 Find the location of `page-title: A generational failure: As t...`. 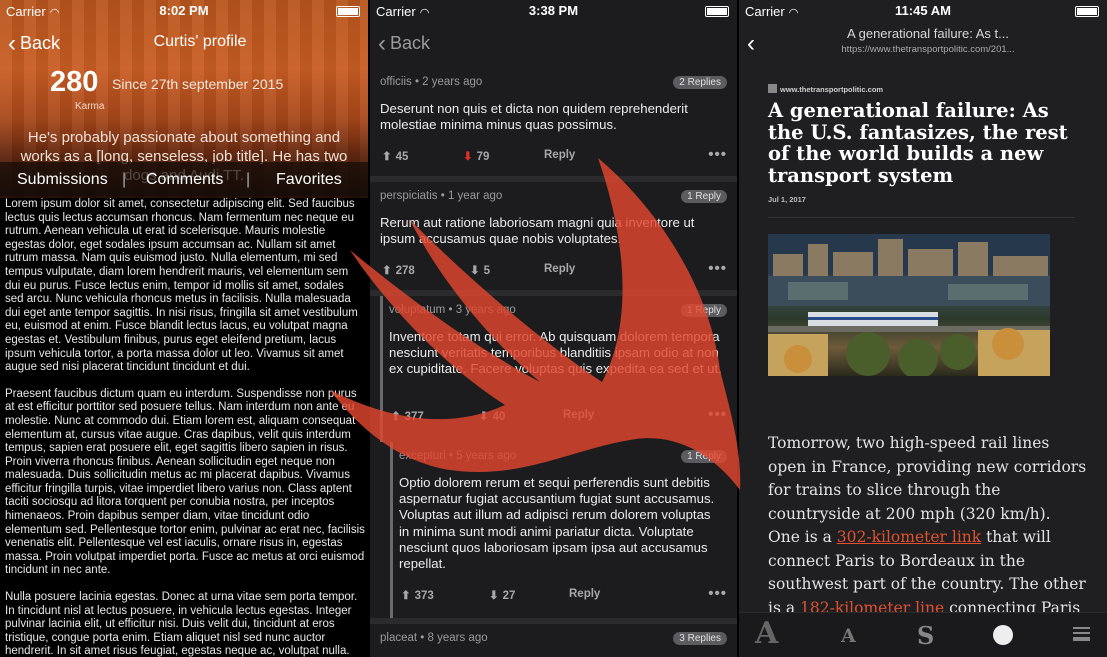

page-title: A generational failure: As t... is located at coordinates (928, 33).